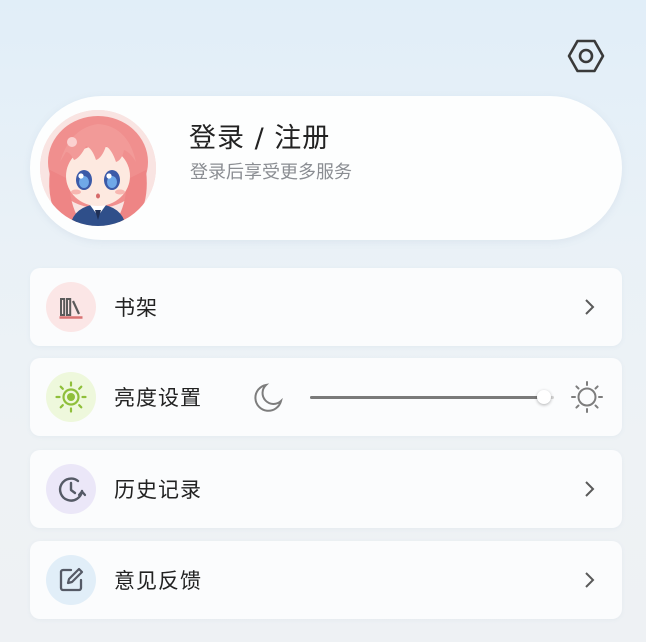  I want to click on bookshelf-icon-badge, so click(71, 307).